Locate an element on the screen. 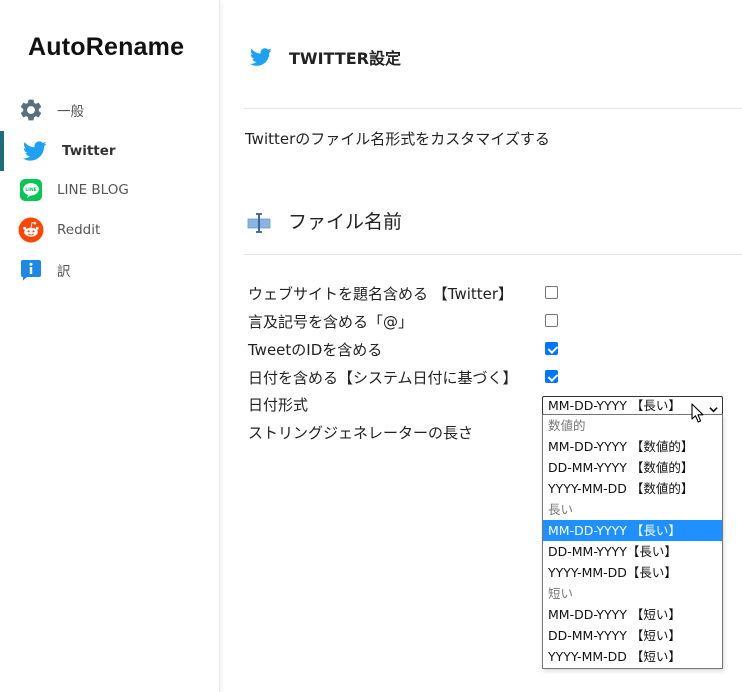 This screenshot has width=742, height=692. option-group-label: 短い is located at coordinates (561, 593).